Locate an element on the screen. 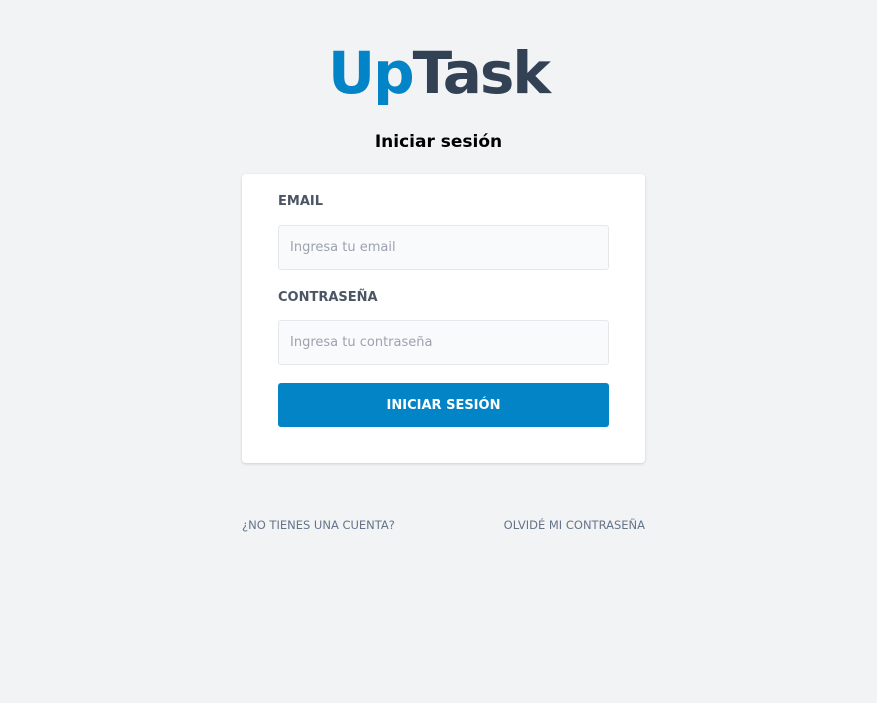 This screenshot has width=877, height=703. app-logo: UpTask is located at coordinates (438, 73).